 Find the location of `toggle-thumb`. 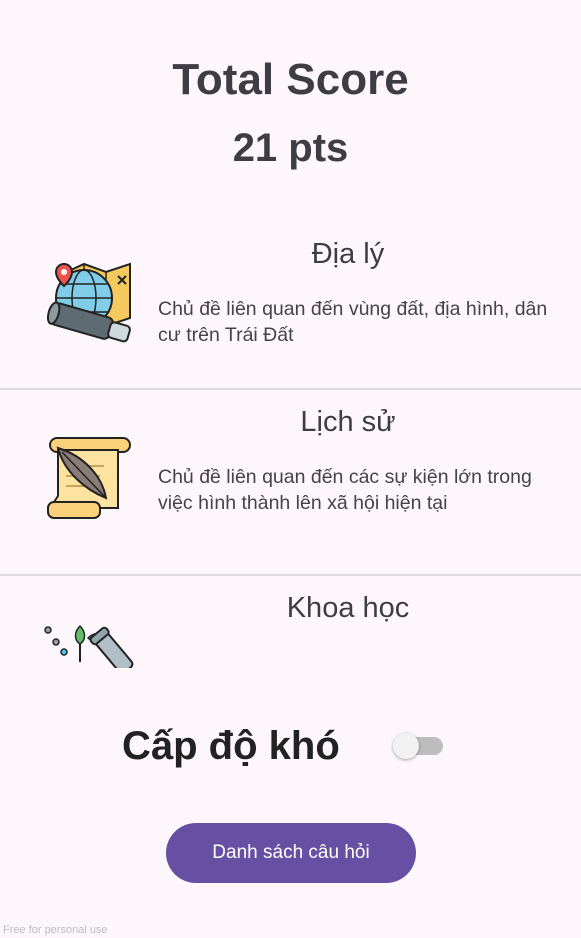

toggle-thumb is located at coordinates (406, 746).